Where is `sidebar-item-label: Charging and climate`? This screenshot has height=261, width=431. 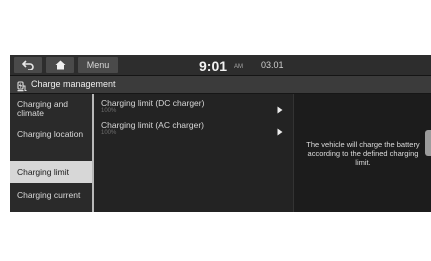 sidebar-item-label: Charging and climate is located at coordinates (43, 108).